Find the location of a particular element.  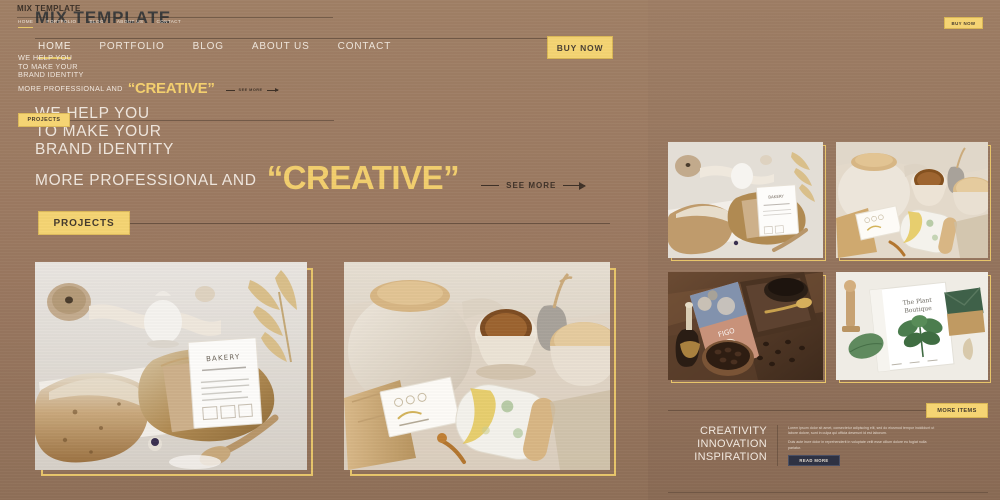

projects-tag: PROJECTS is located at coordinates (84, 223).